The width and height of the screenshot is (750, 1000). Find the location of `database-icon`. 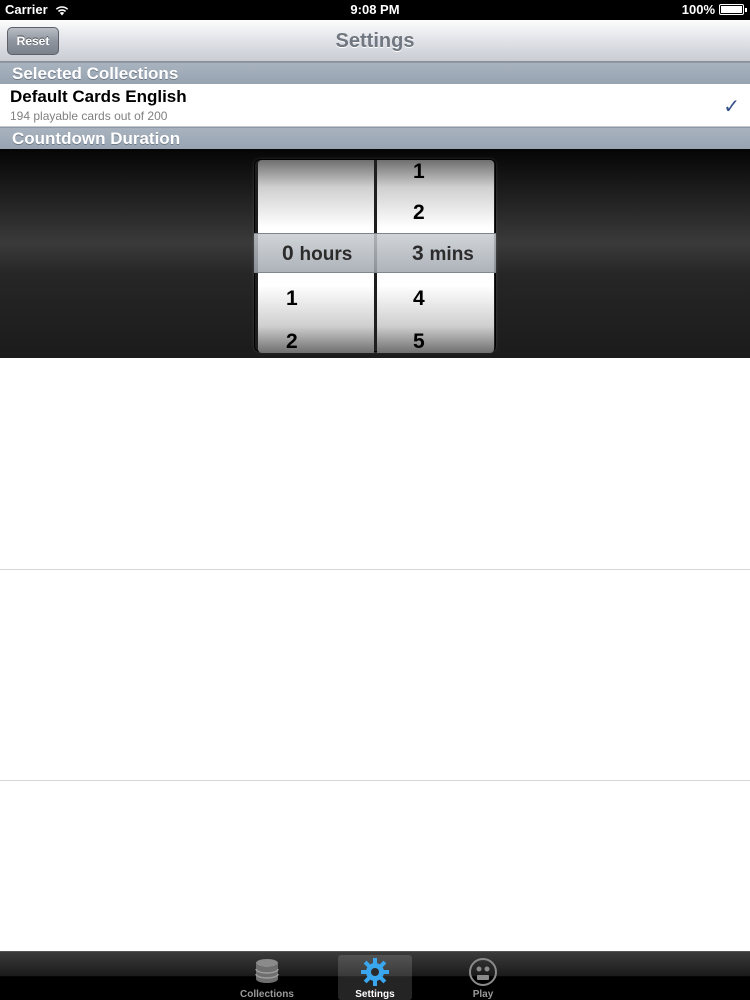

database-icon is located at coordinates (267, 971).